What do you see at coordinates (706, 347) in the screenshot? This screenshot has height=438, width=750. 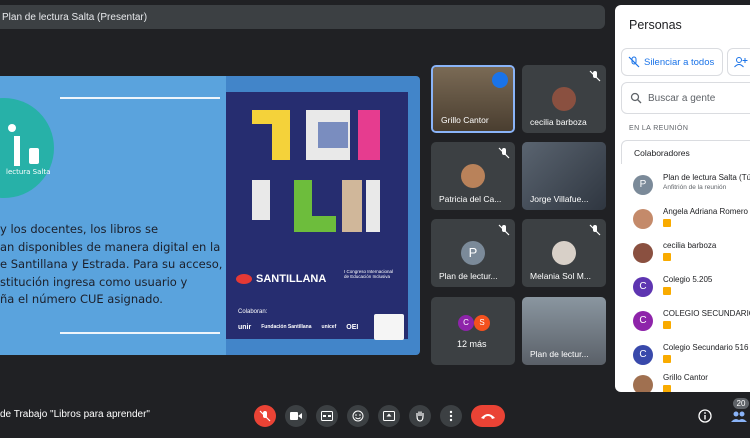 I see `person-name: Colegio Secundario 516` at bounding box center [706, 347].